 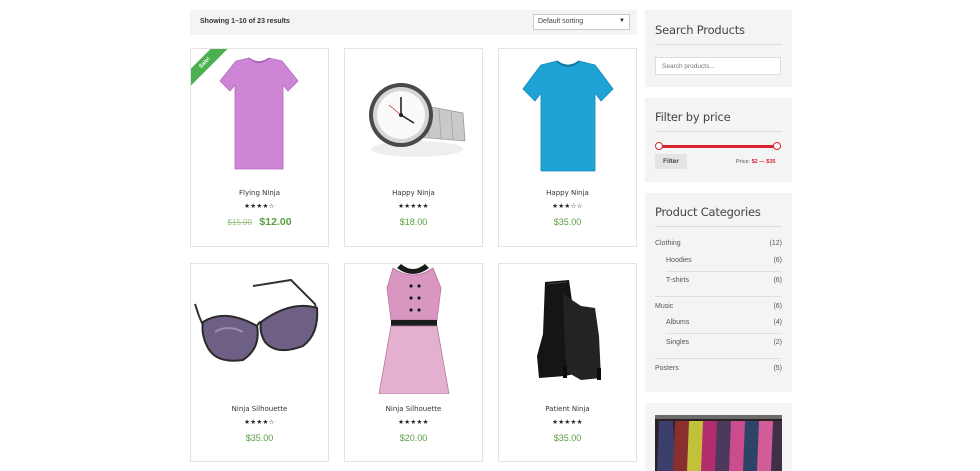 I want to click on old-price: $15.00, so click(x=239, y=222).